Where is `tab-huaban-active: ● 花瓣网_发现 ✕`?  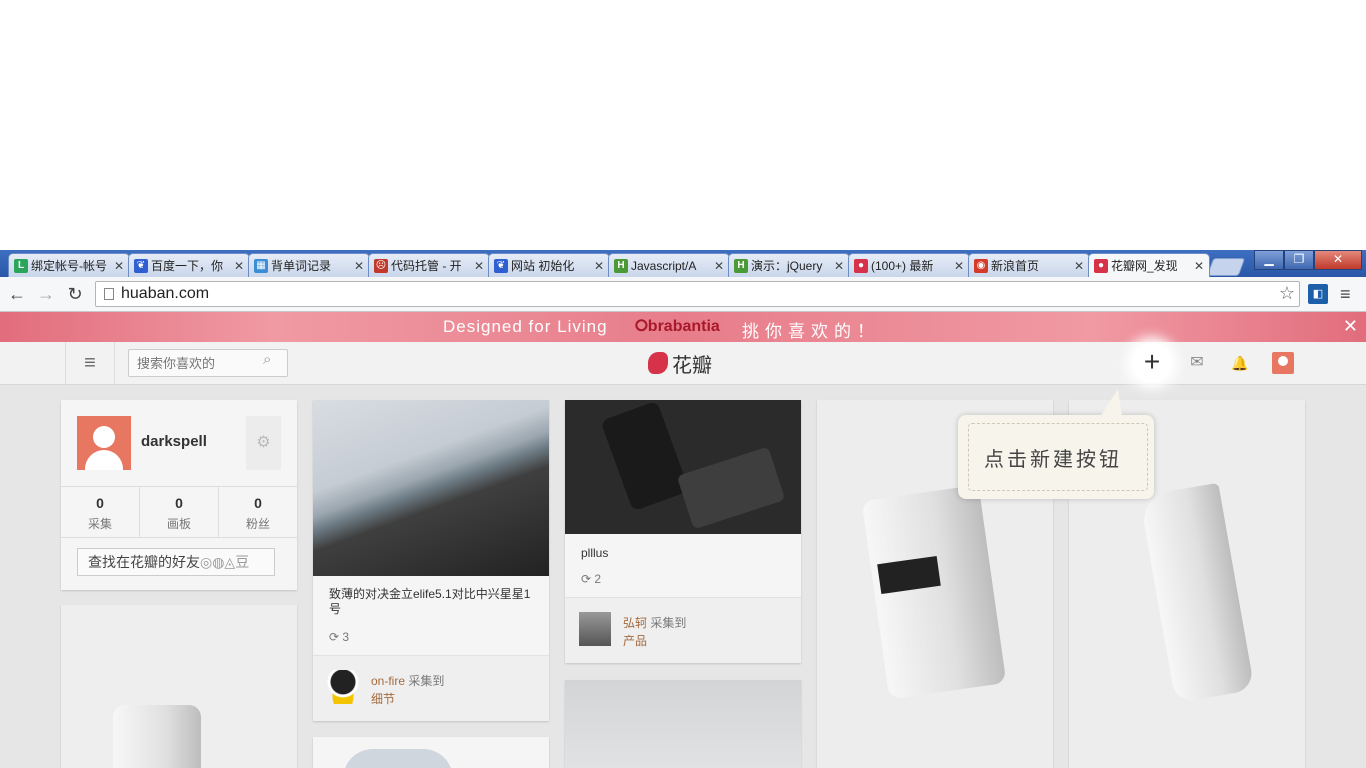 tab-huaban-active: ● 花瓣网_发现 ✕ is located at coordinates (1149, 265).